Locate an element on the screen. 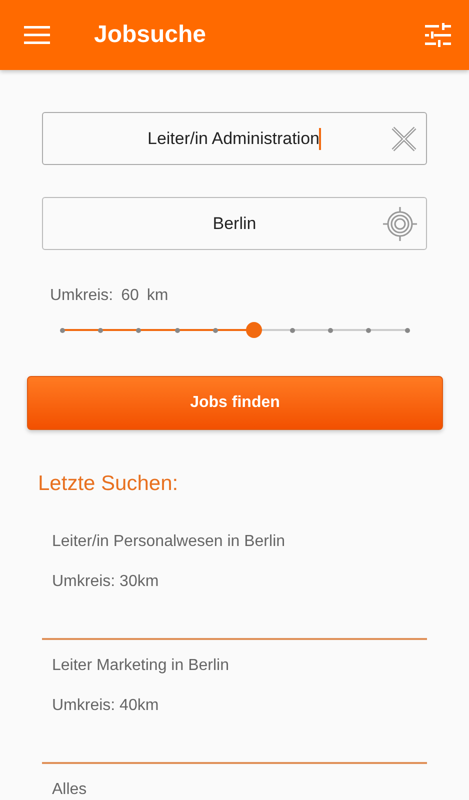  recent-search-item: Leiter/in Personalwesen in Berlin Umkreis: 30km is located at coordinates (234, 584).